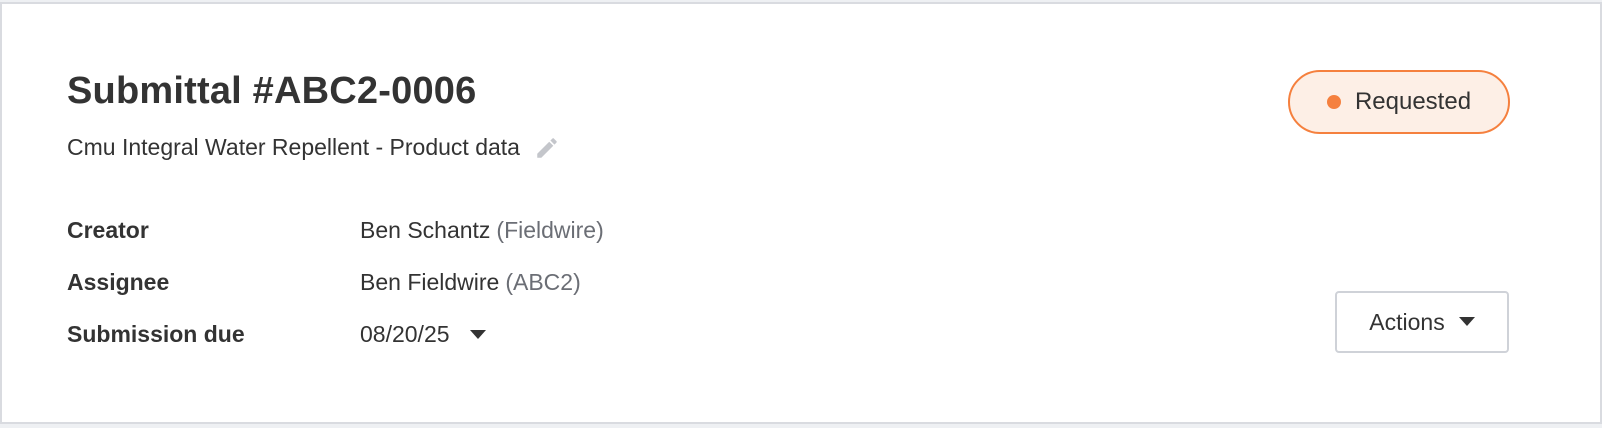  I want to click on assignee-org: (ABC2), so click(543, 282).